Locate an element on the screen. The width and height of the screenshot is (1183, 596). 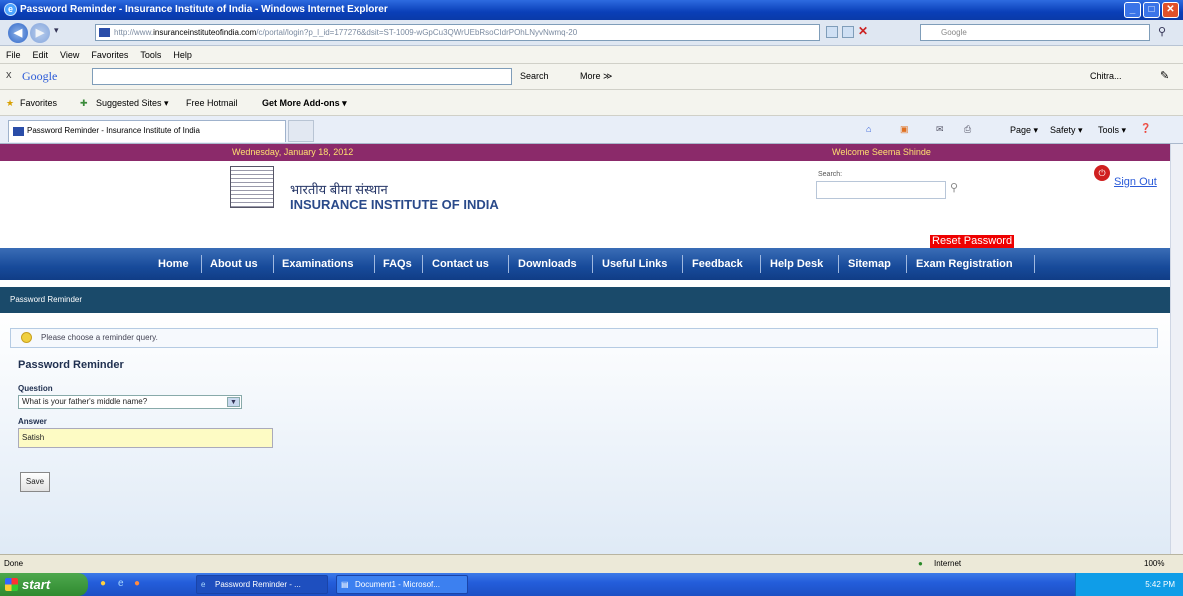
page-menu: Page ▾ is located at coordinates (1024, 130).